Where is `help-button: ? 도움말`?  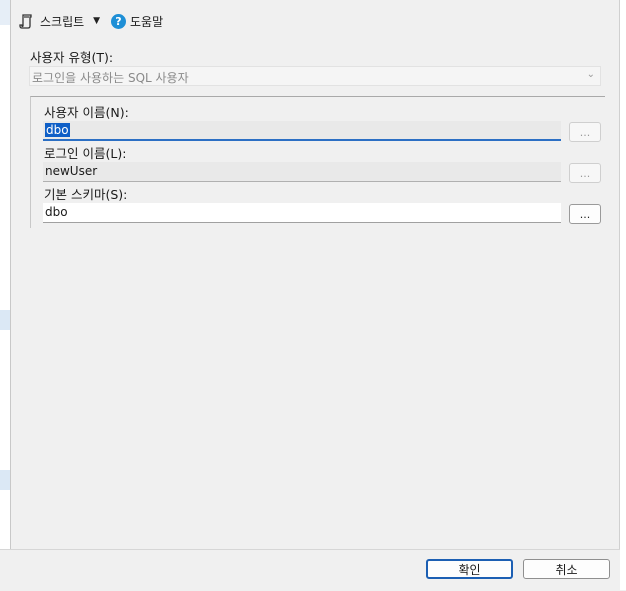 help-button: ? 도움말 is located at coordinates (137, 21).